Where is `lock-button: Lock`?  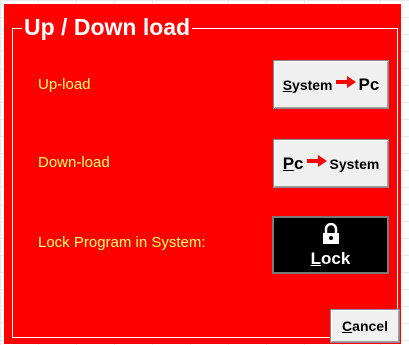
lock-button: Lock is located at coordinates (330, 245).